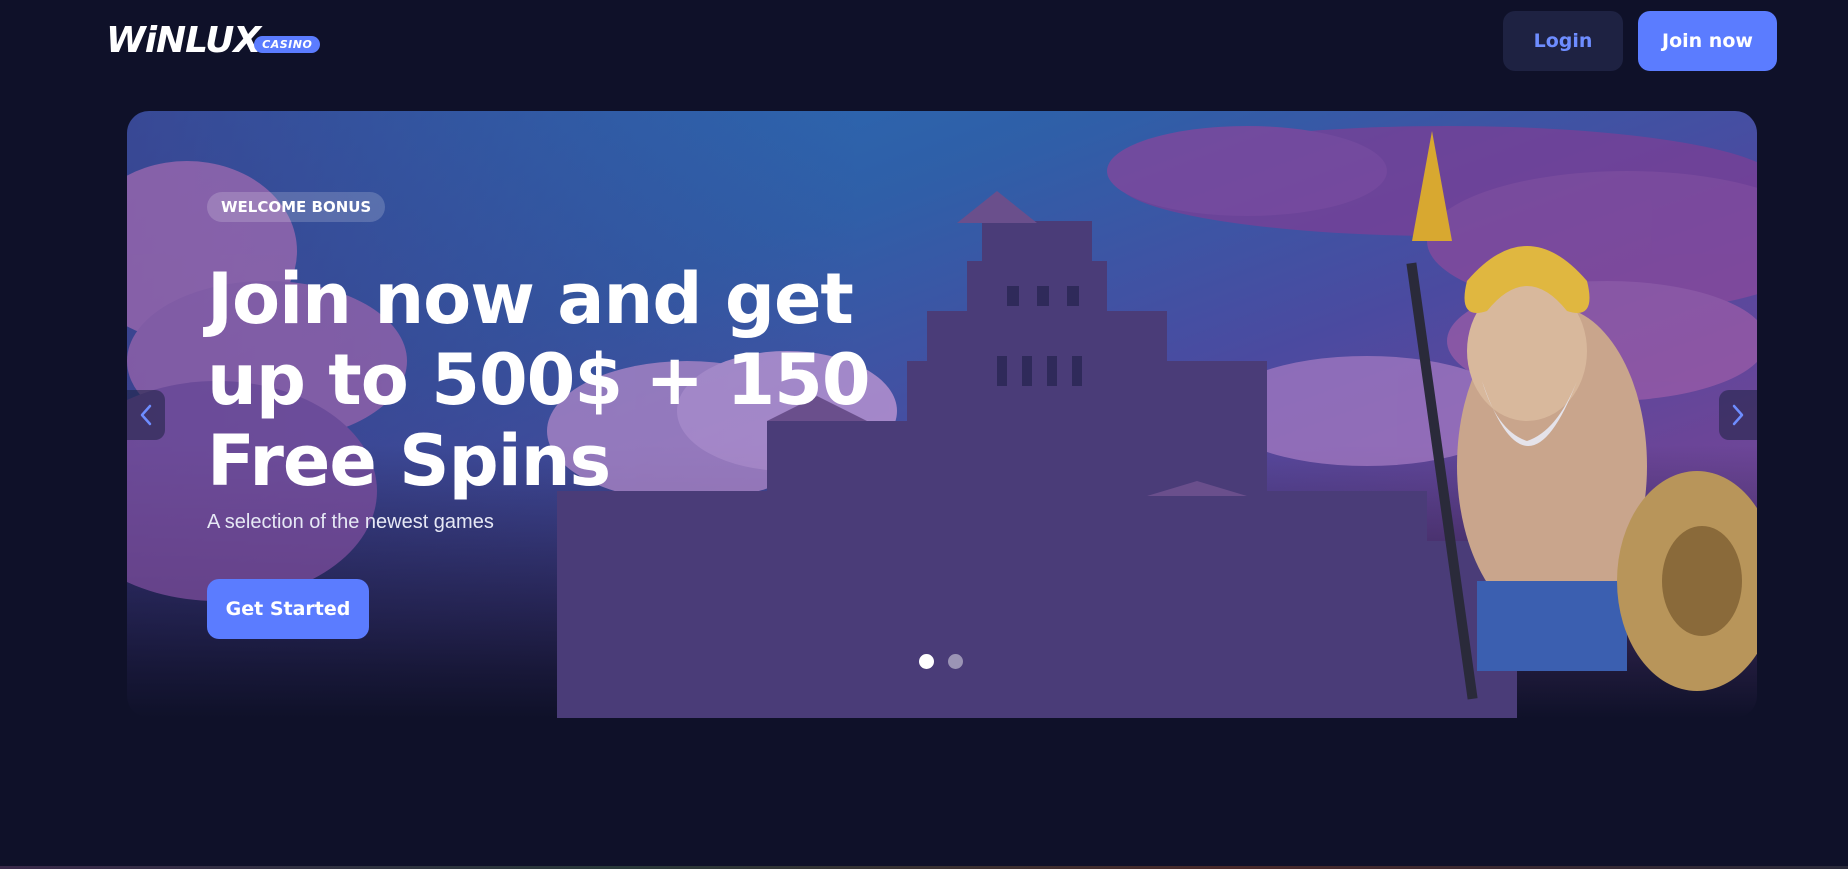 This screenshot has height=869, width=1848. Describe the element at coordinates (1563, 41) in the screenshot. I see `login-button: Login` at that location.